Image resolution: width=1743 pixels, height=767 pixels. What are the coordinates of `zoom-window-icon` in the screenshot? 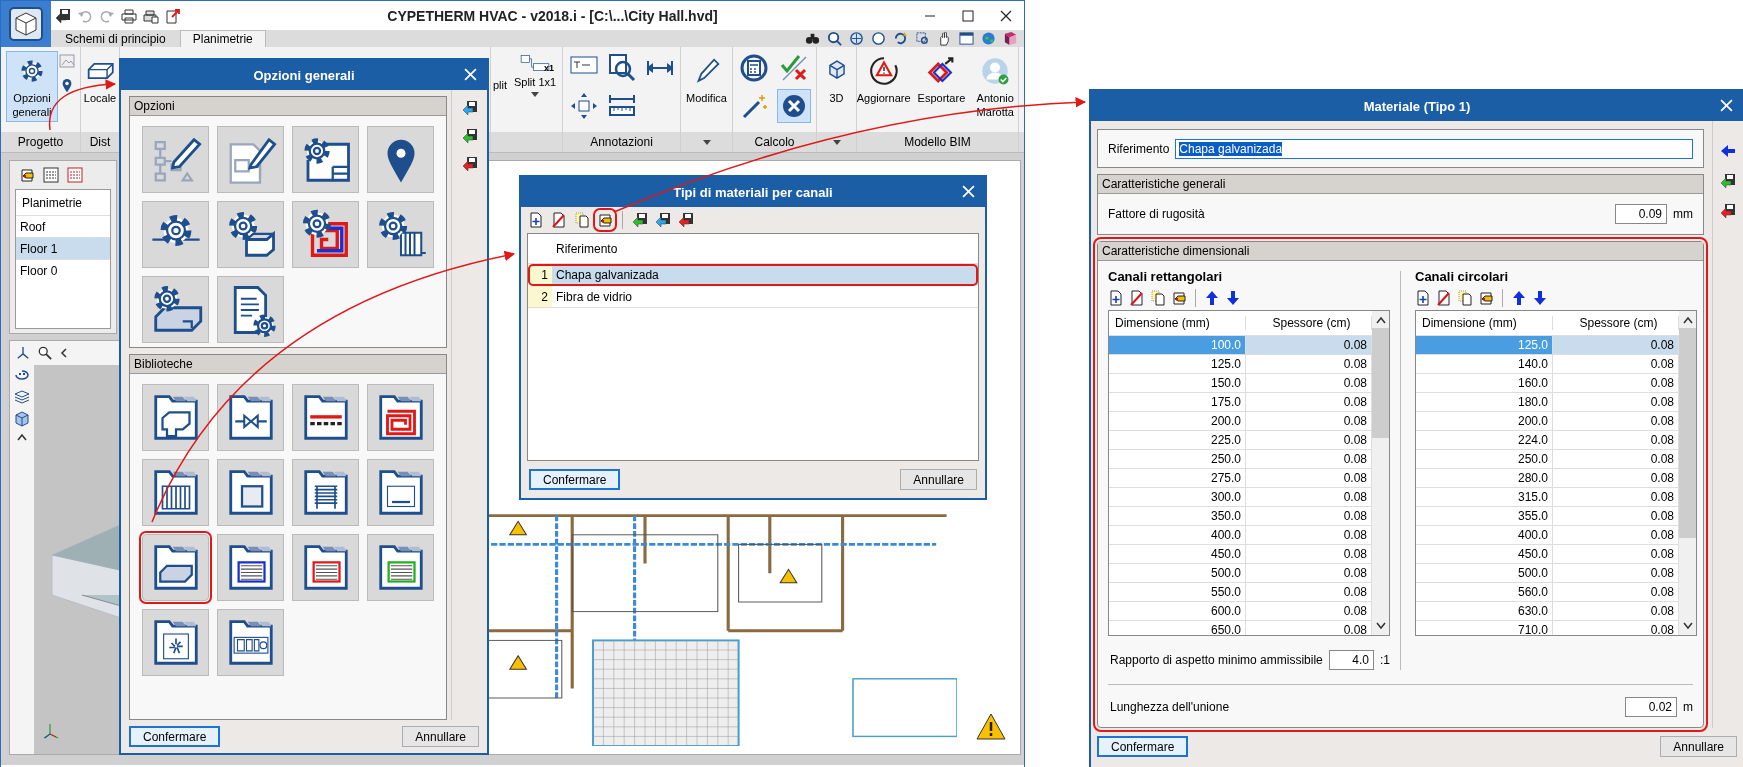 It's located at (922, 38).